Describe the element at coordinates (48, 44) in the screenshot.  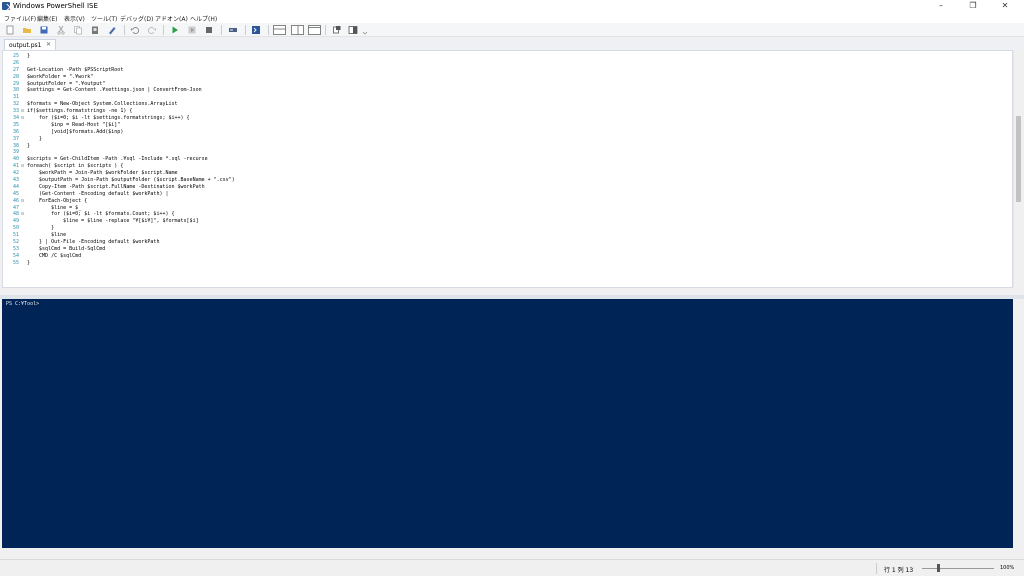
I see `tab-close-icon: ✕` at that location.